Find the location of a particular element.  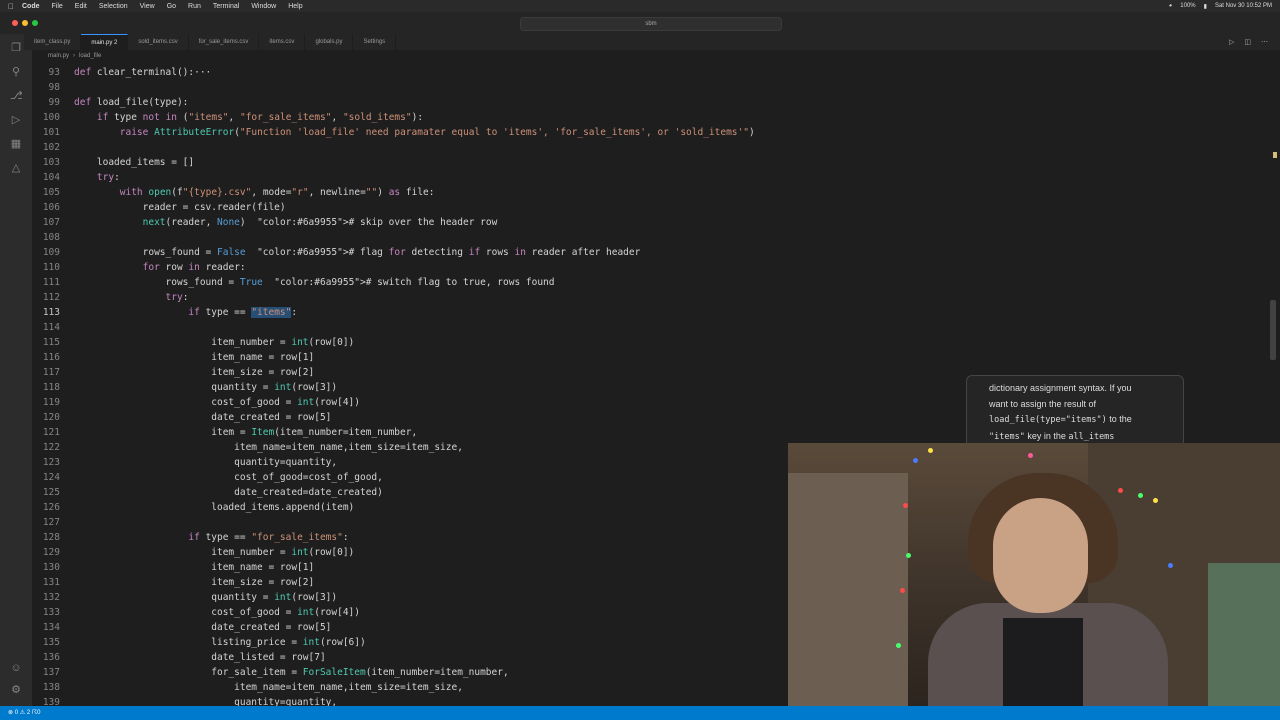

tab-item-class: item_class.py is located at coordinates (53, 42).